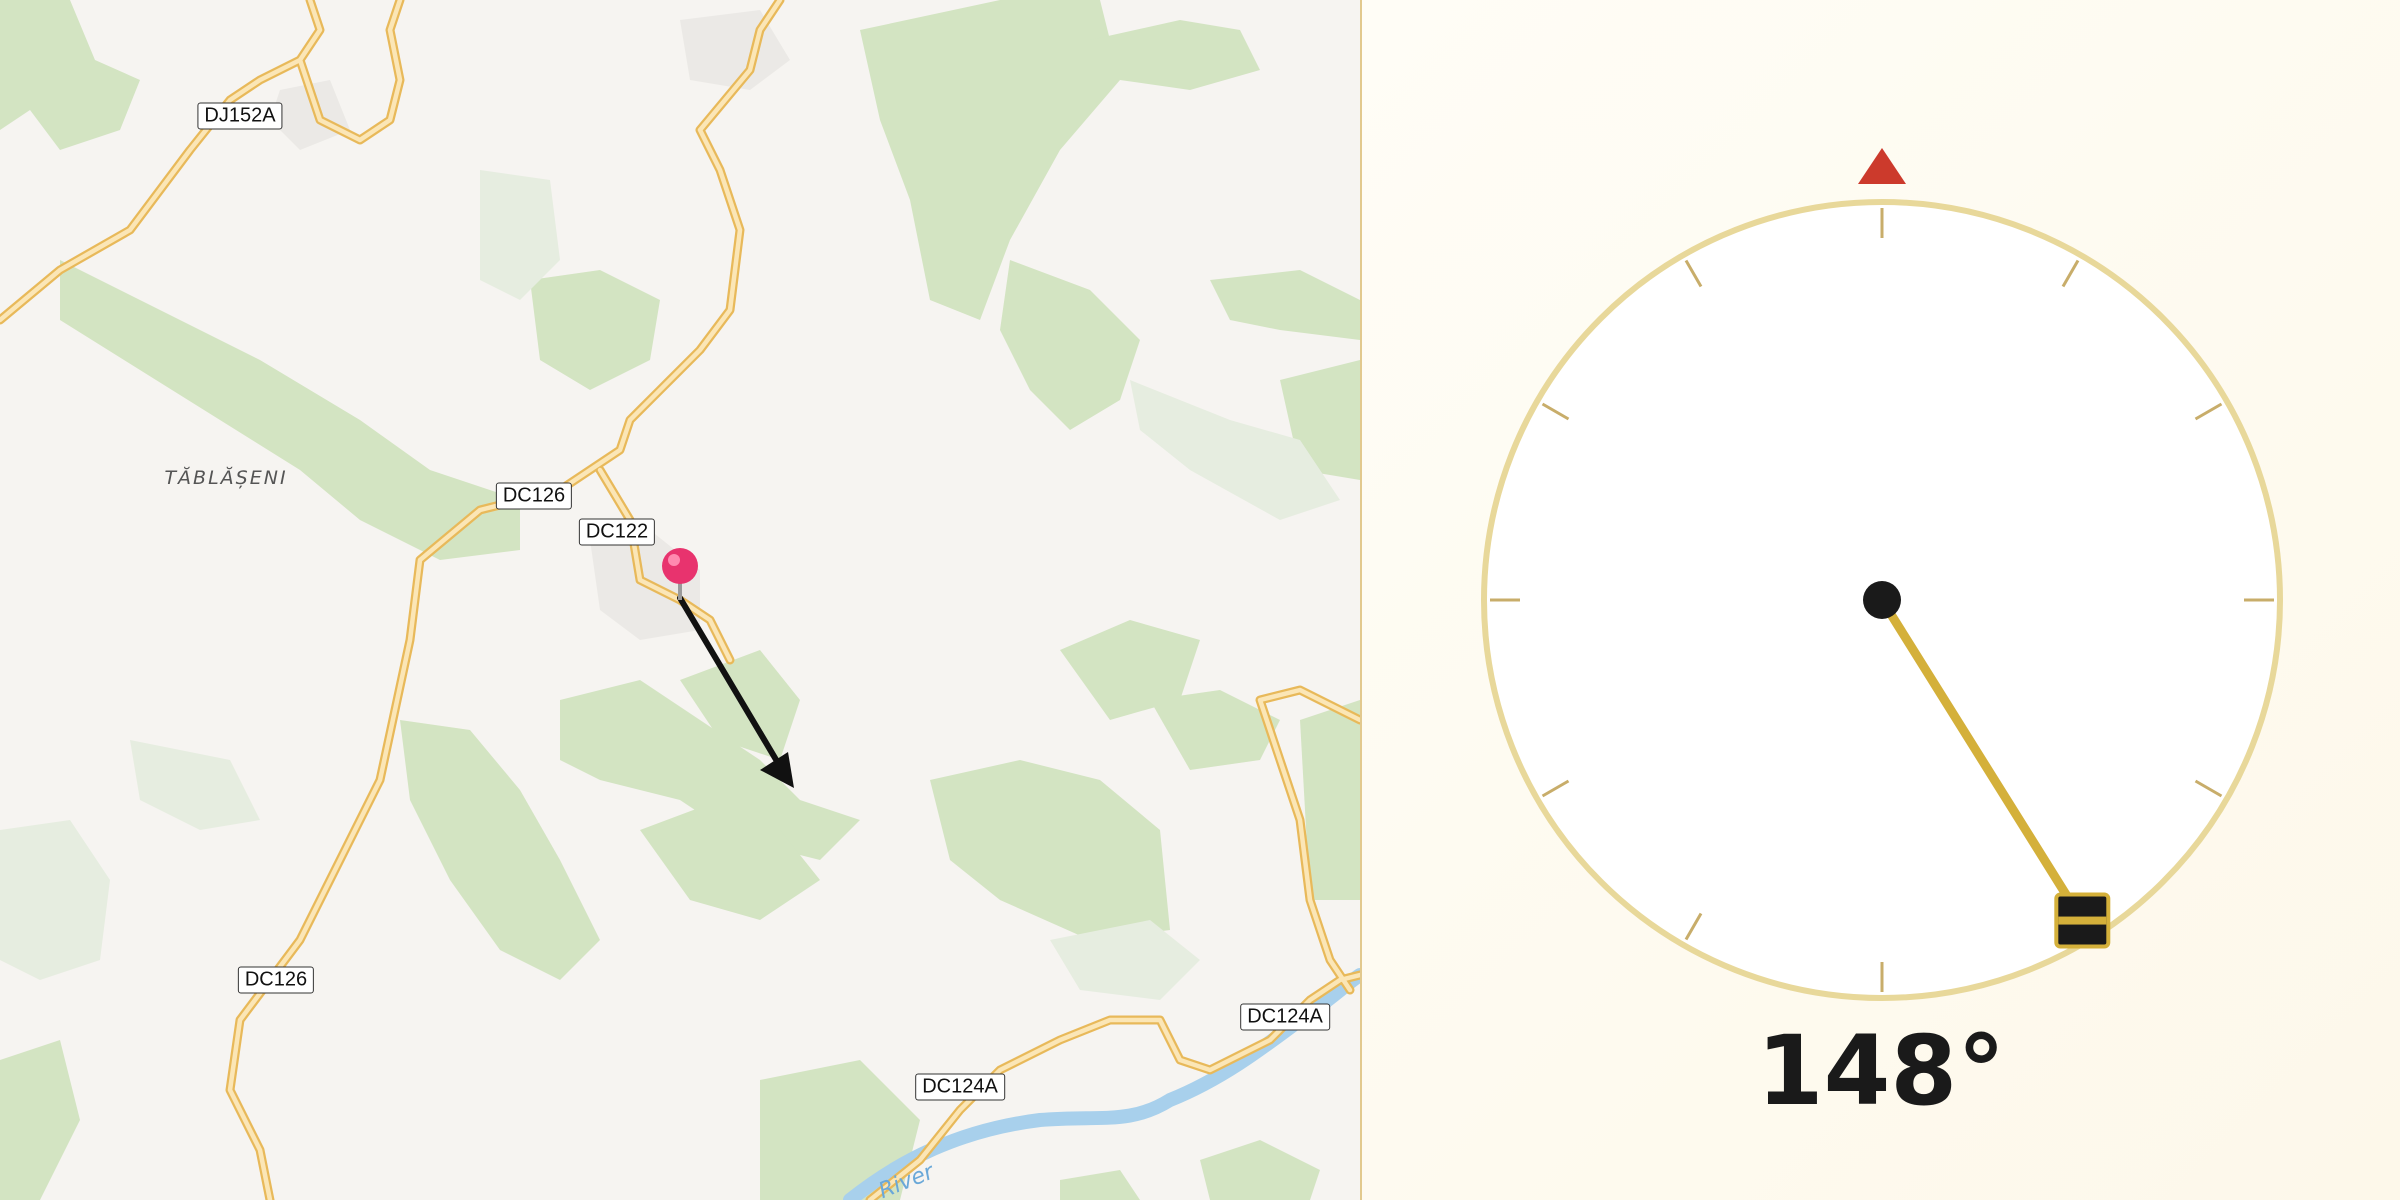 This screenshot has height=1200, width=2400. Describe the element at coordinates (226, 478) in the screenshot. I see `place-label-tablaseni: TĂBLĂȘENI` at that location.